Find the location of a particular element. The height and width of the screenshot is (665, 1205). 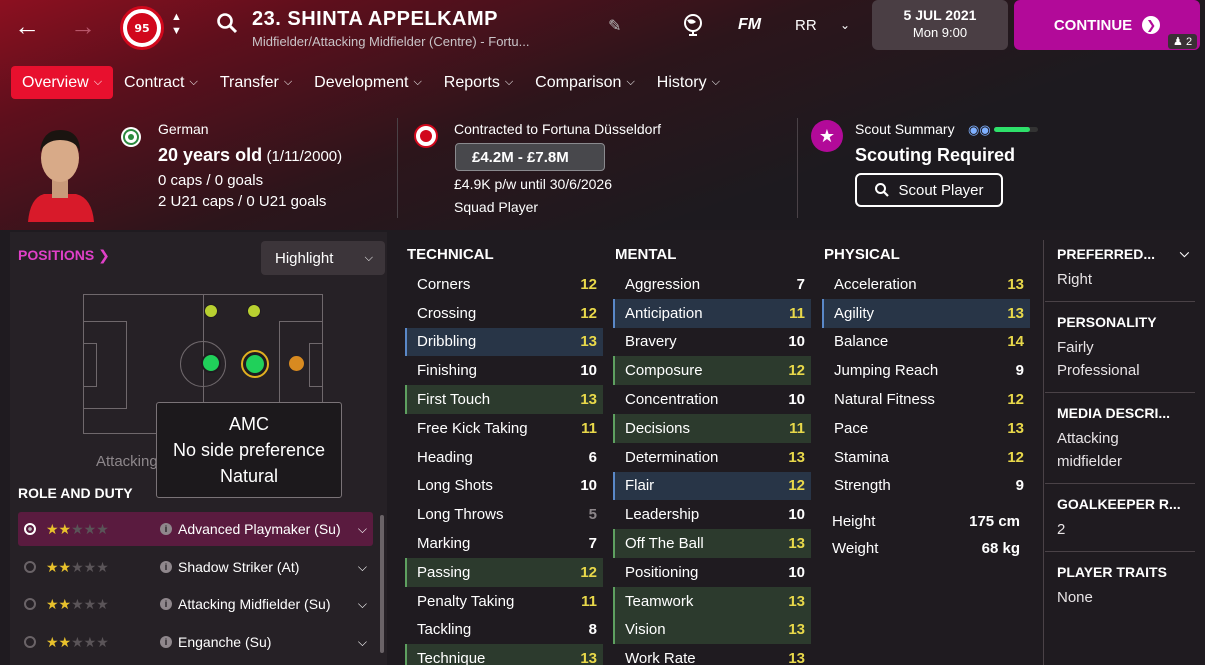

scout-player-button: Scout Player is located at coordinates (929, 190).